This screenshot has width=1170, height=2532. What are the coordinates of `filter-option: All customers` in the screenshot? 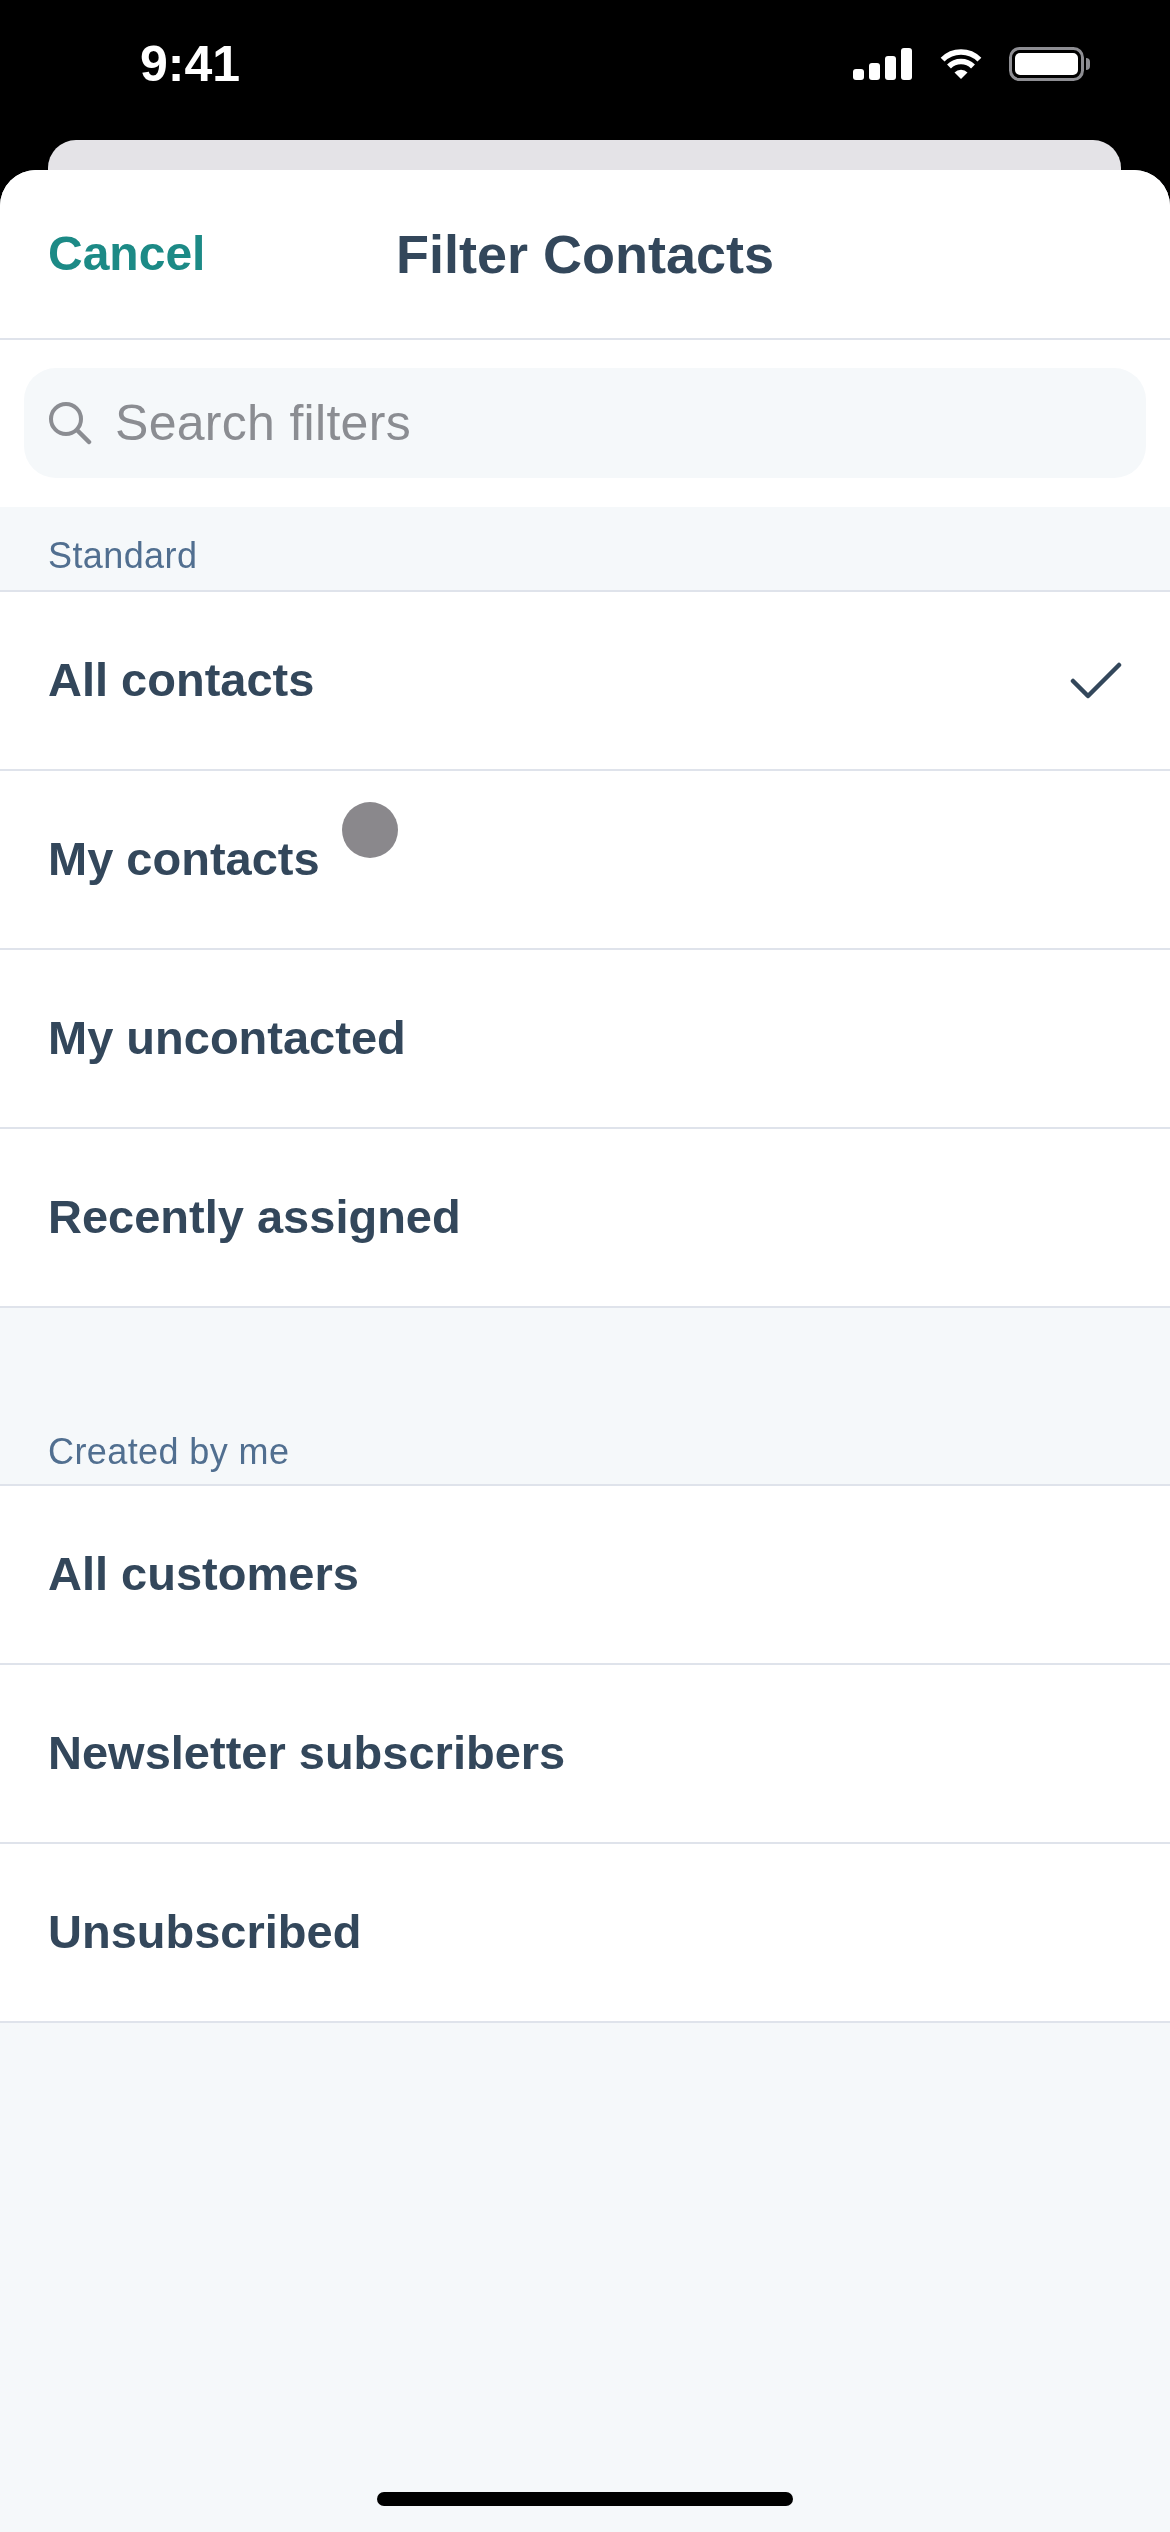 It's located at (585, 1575).